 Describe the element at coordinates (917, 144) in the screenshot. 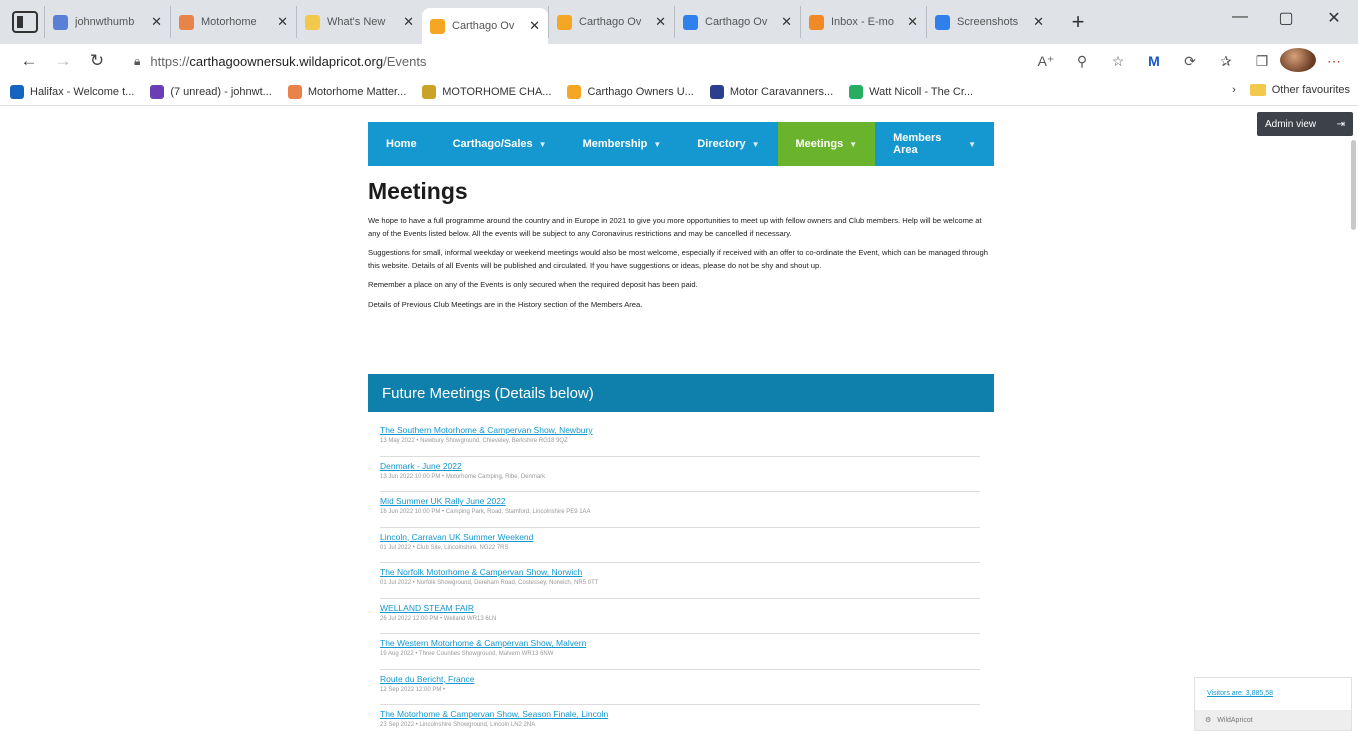

I see `menu-item-label: Members Area` at that location.